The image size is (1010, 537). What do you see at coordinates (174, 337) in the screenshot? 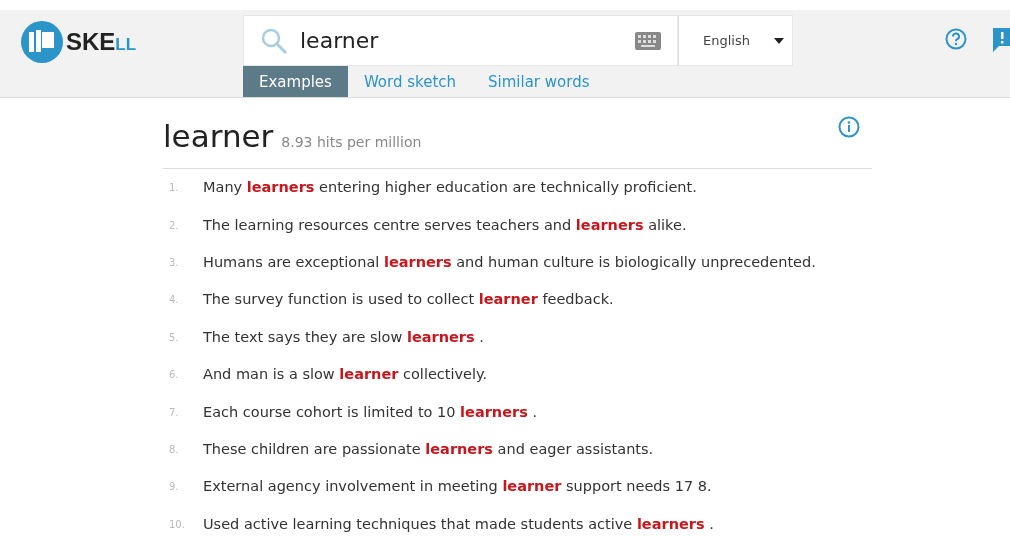
I see `line-number: 5.` at bounding box center [174, 337].